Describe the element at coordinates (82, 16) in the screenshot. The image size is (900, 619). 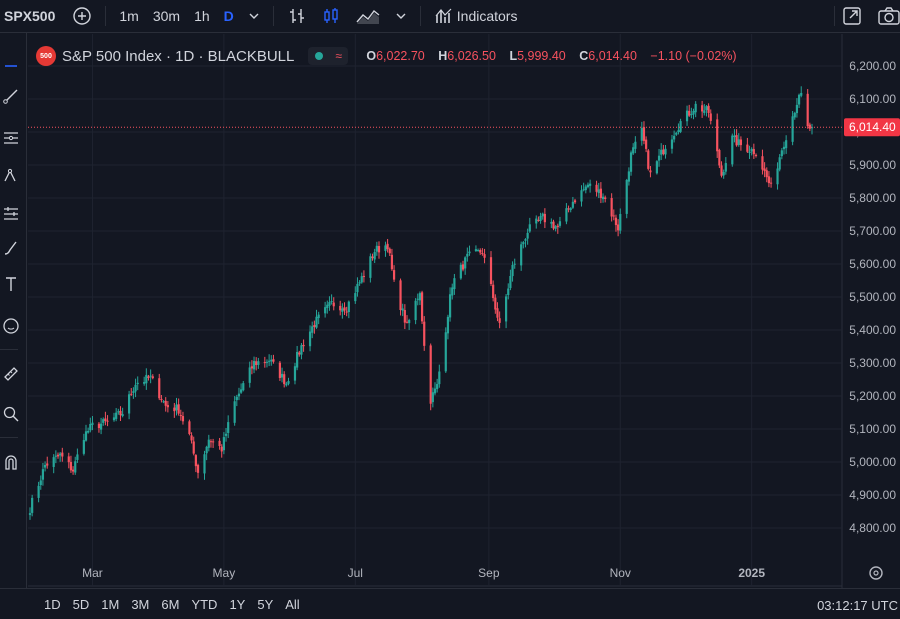
I see `compare-add-icon` at that location.